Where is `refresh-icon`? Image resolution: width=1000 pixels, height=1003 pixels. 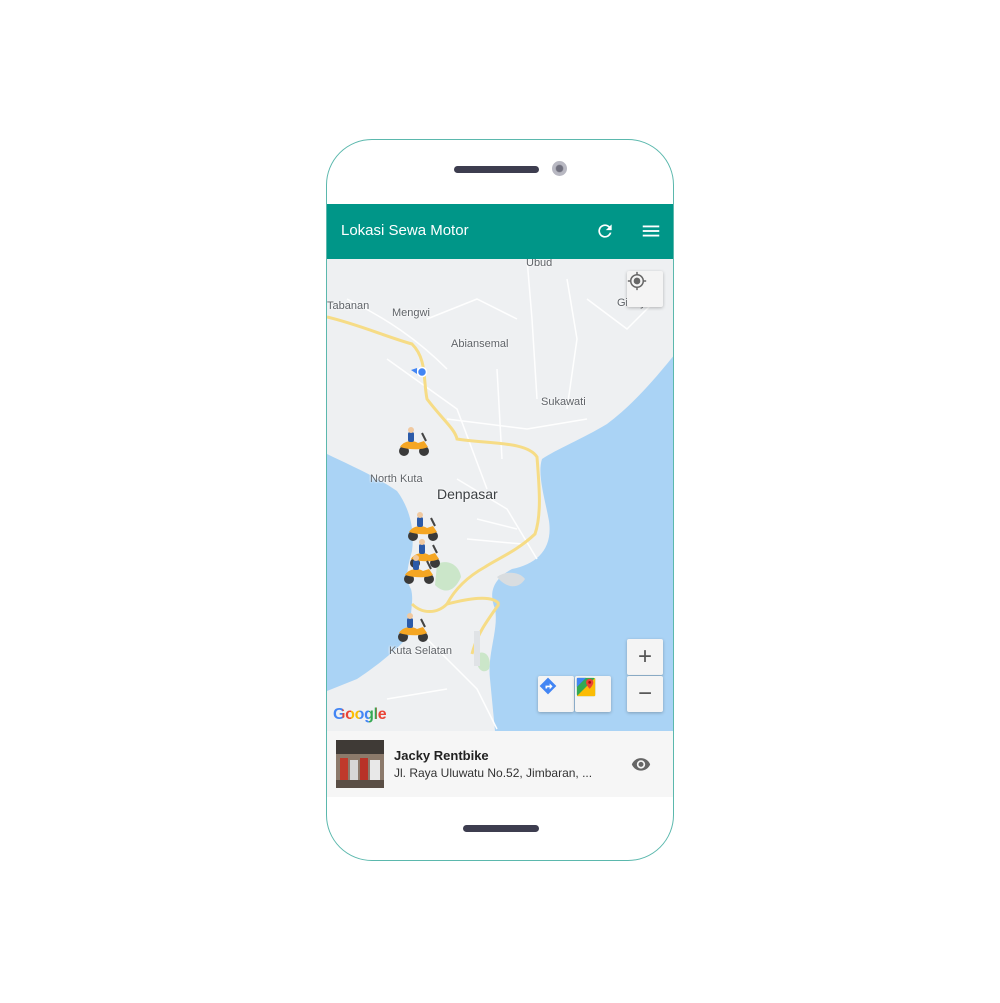
refresh-icon is located at coordinates (605, 231).